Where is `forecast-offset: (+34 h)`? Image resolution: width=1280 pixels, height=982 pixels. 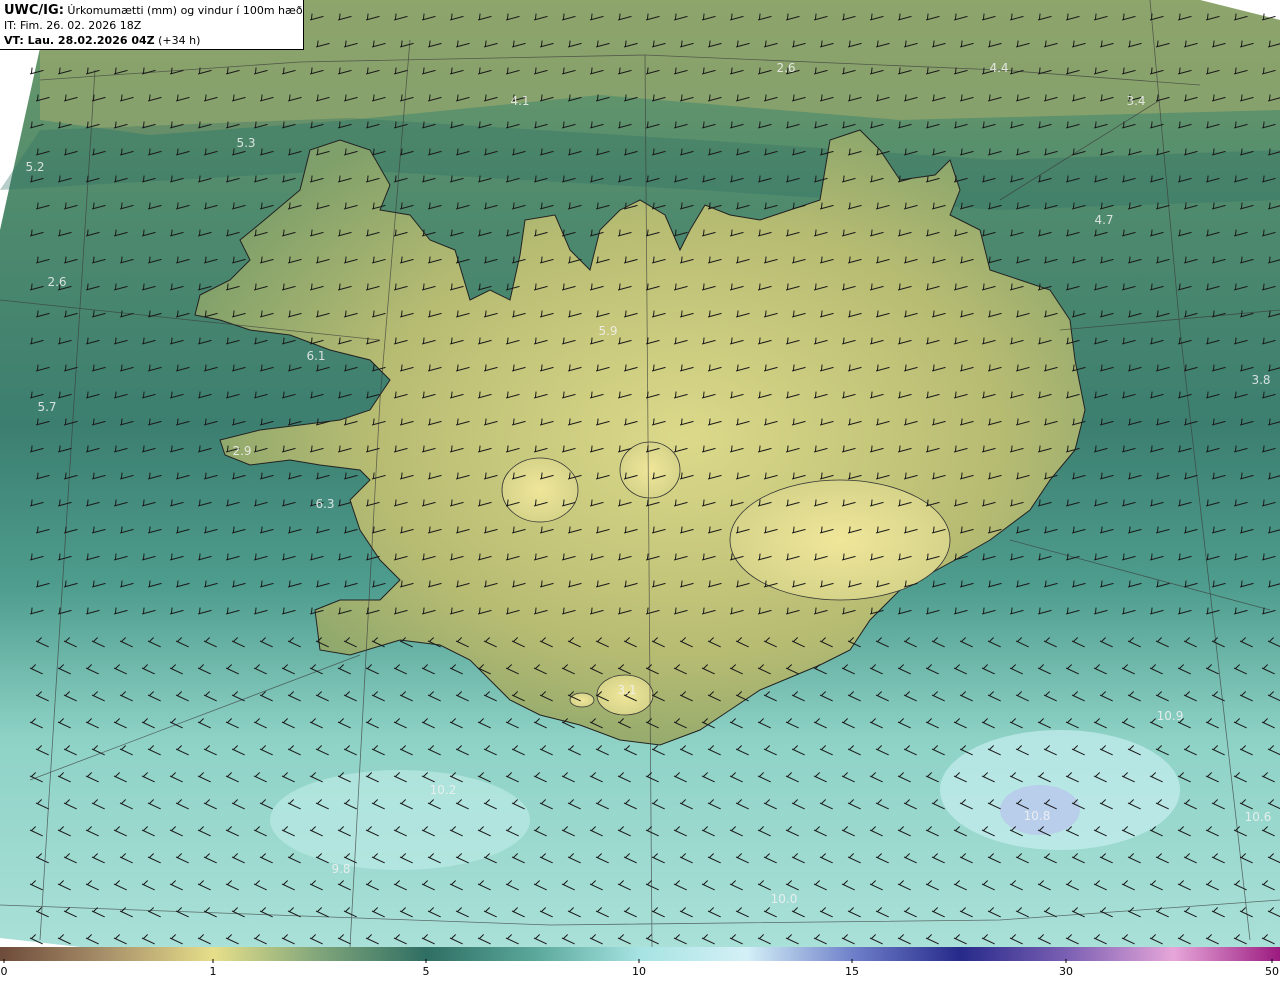 forecast-offset: (+34 h) is located at coordinates (179, 40).